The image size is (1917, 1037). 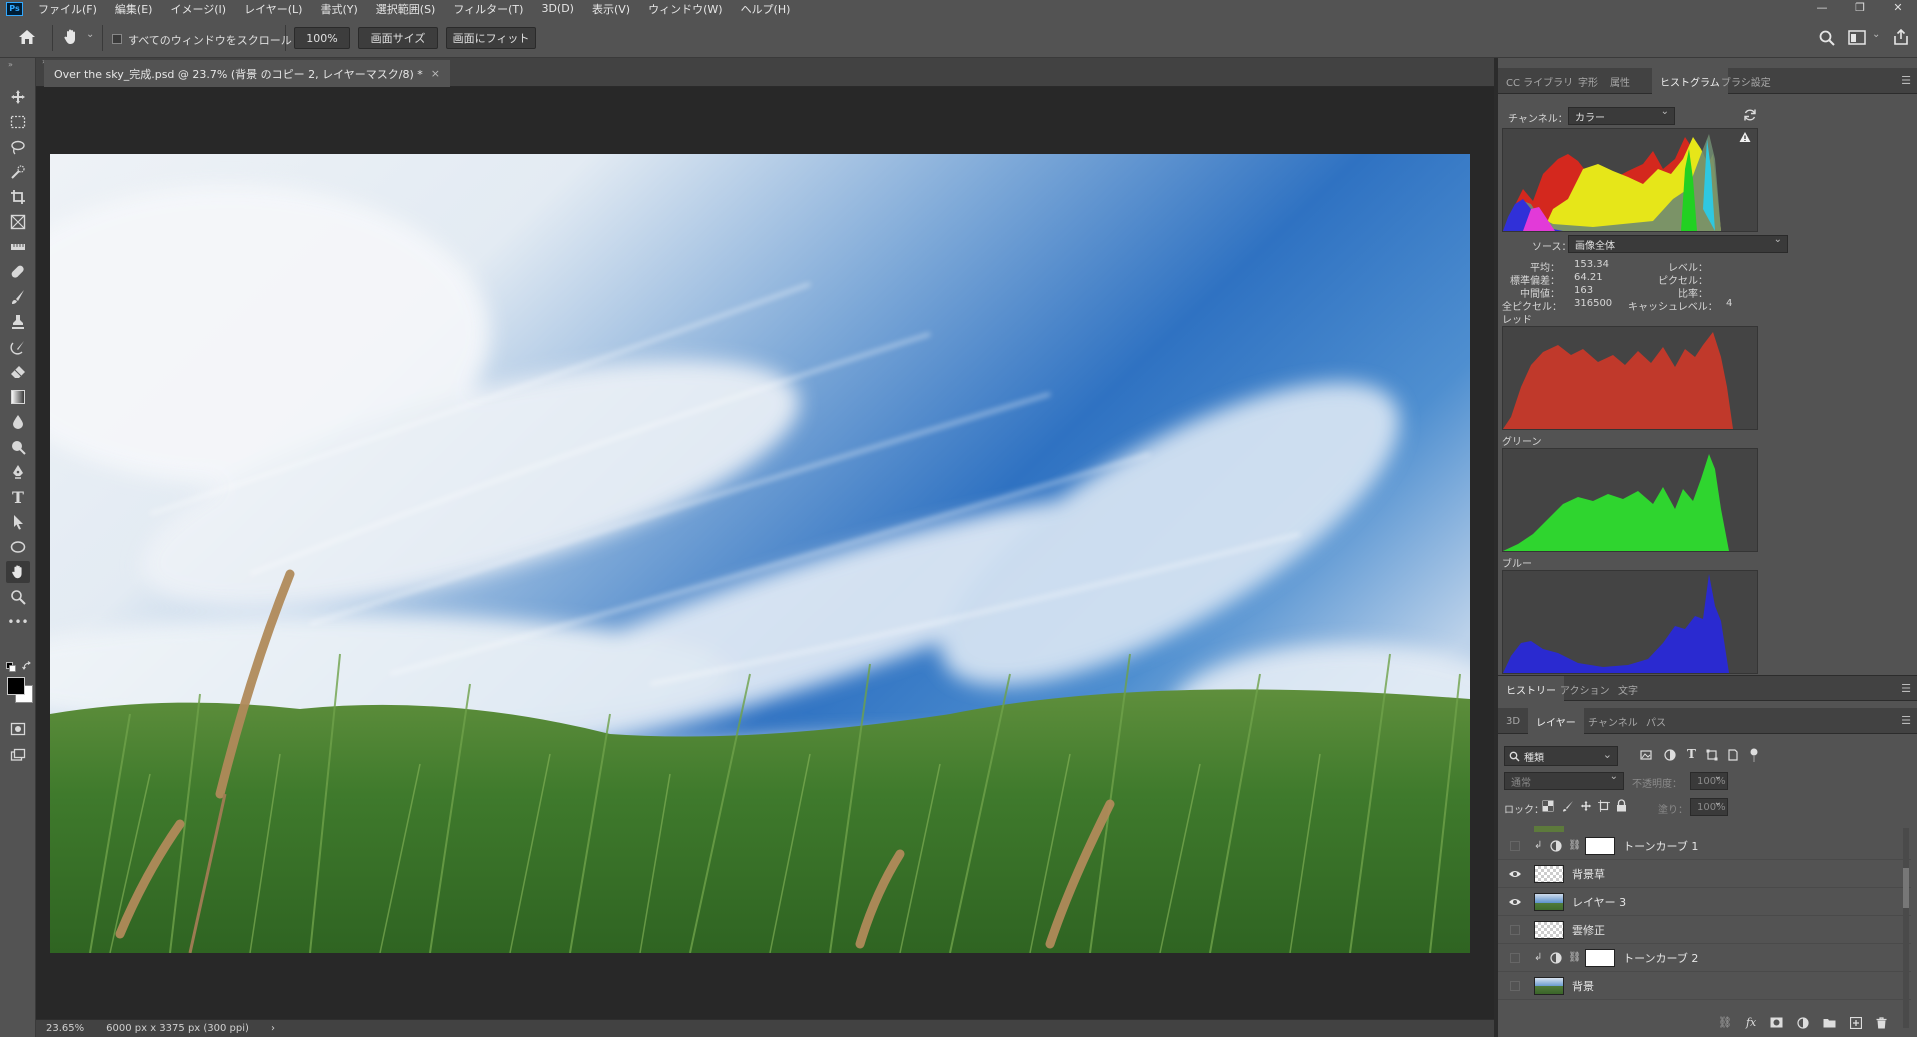 What do you see at coordinates (1704, 930) in the screenshot?
I see `layer-row-cloud-fix: 雲修正` at bounding box center [1704, 930].